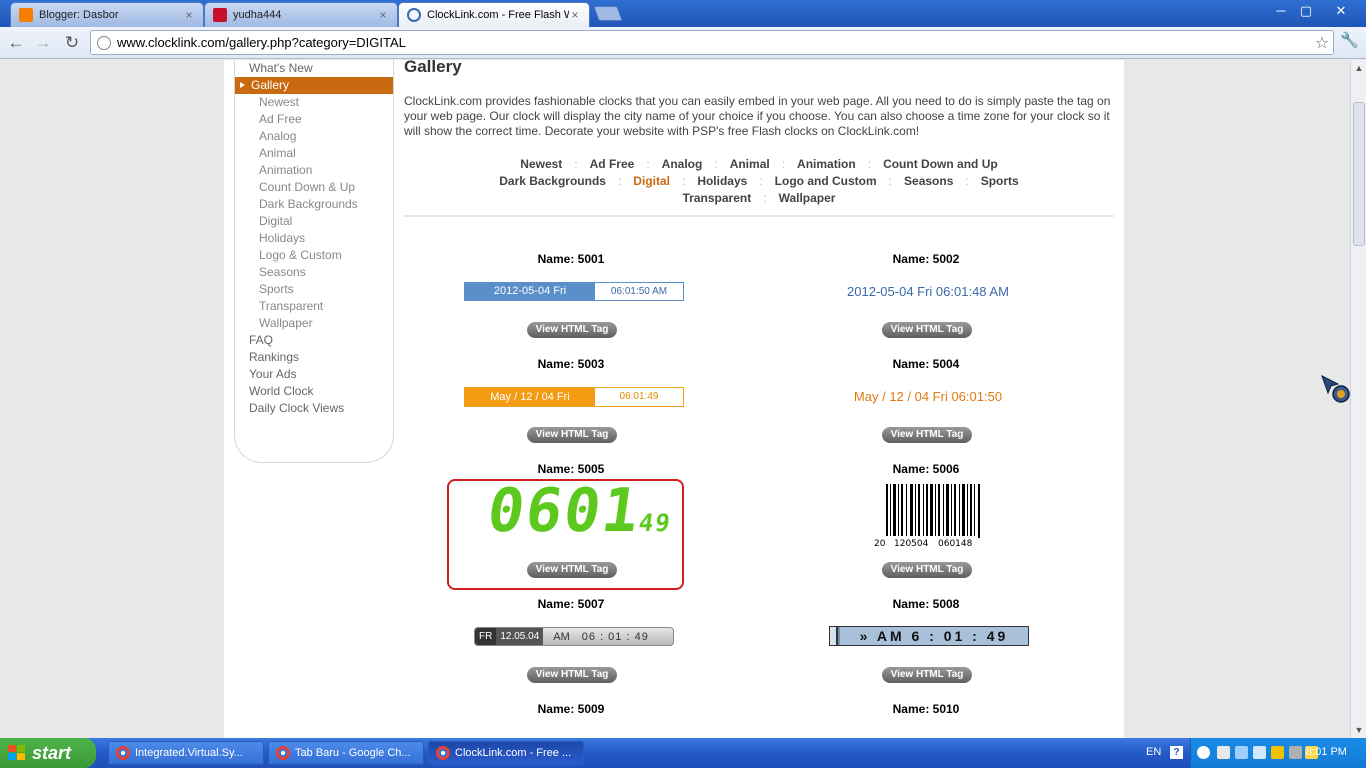 This screenshot has height=768, width=1366. Describe the element at coordinates (834, 636) in the screenshot. I see `clock-bar` at that location.